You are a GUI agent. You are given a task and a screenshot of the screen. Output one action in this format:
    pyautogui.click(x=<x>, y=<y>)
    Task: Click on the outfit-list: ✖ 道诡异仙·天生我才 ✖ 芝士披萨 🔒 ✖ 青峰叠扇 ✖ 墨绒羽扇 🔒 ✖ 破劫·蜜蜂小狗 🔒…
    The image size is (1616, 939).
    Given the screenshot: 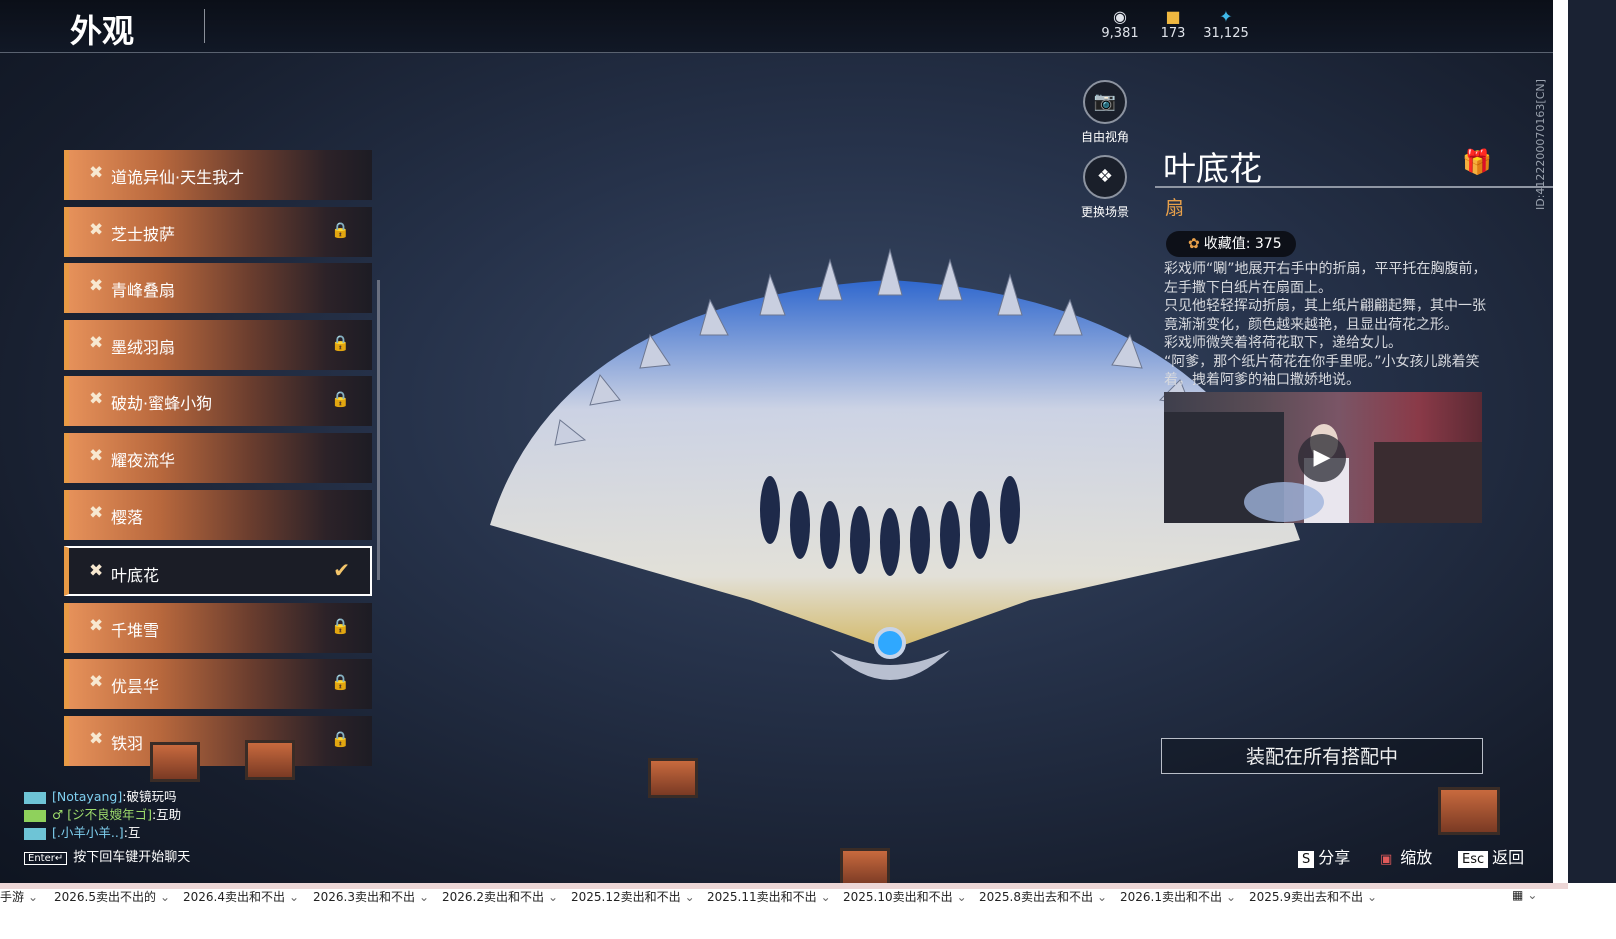 What is the action you would take?
    pyautogui.click(x=218, y=462)
    